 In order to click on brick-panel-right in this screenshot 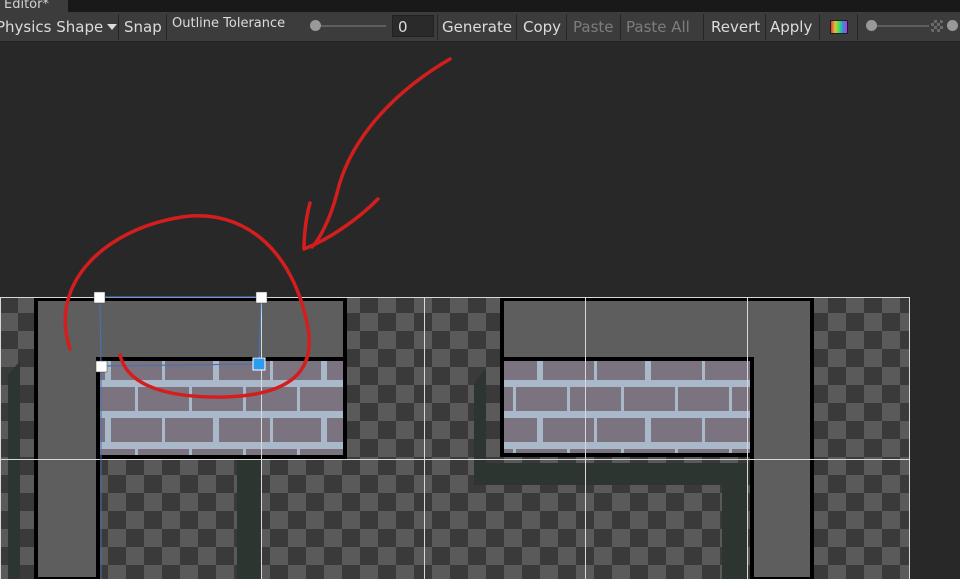, I will do `click(627, 407)`.